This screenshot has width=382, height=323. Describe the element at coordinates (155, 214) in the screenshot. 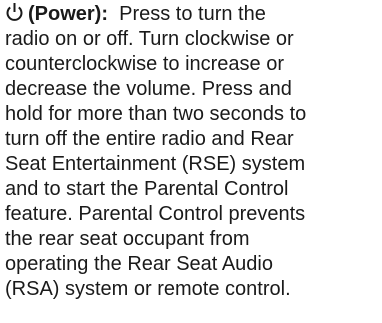

I see `entry-line-9: feature. Parental Control prevents` at that location.